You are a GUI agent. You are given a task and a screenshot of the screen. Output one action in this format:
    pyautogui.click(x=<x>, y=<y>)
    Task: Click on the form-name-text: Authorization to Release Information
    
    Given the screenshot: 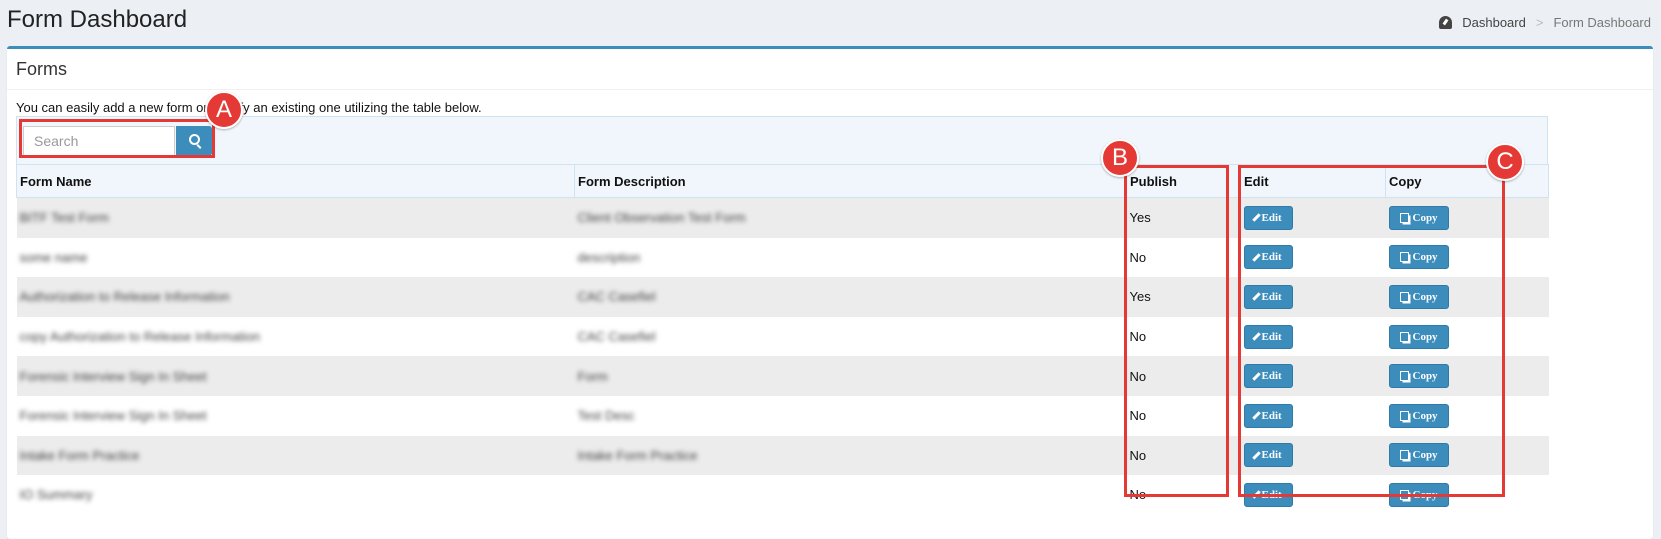 What is the action you would take?
    pyautogui.click(x=124, y=297)
    